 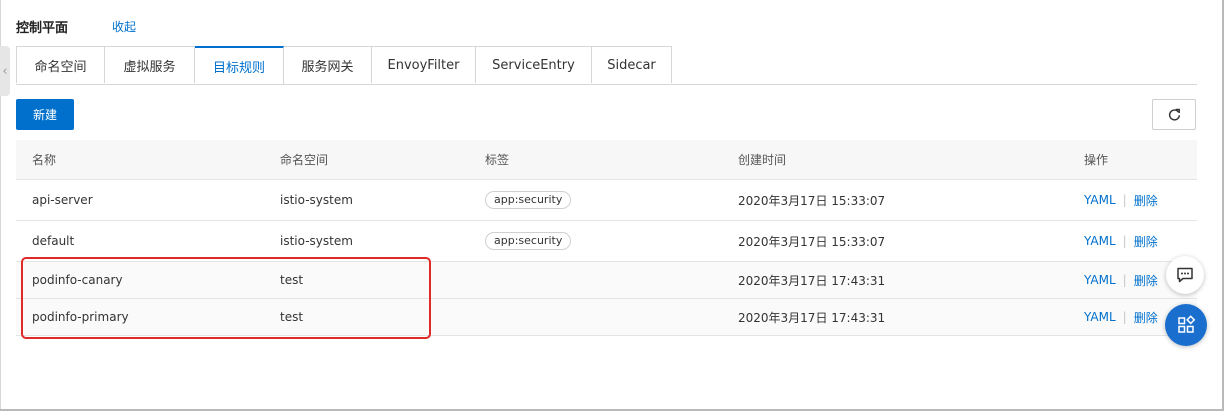 I want to click on tab-sidecar: Sidecar, so click(x=632, y=64).